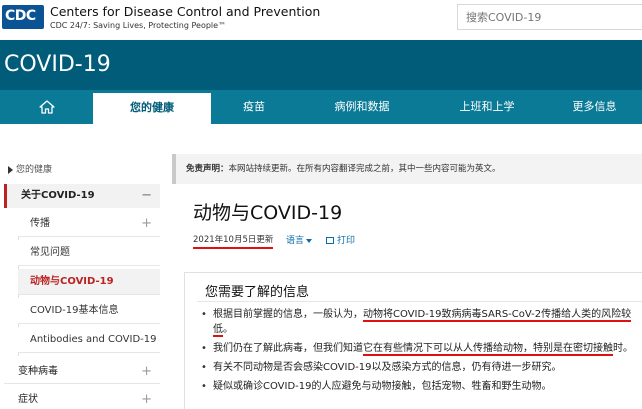 Image resolution: width=642 pixels, height=409 pixels. Describe the element at coordinates (364, 169) in the screenshot. I see `disclaimer-text: 本网站持续更新。在所有内容翻译完成之前，其中一些内容可能为英文。` at that location.